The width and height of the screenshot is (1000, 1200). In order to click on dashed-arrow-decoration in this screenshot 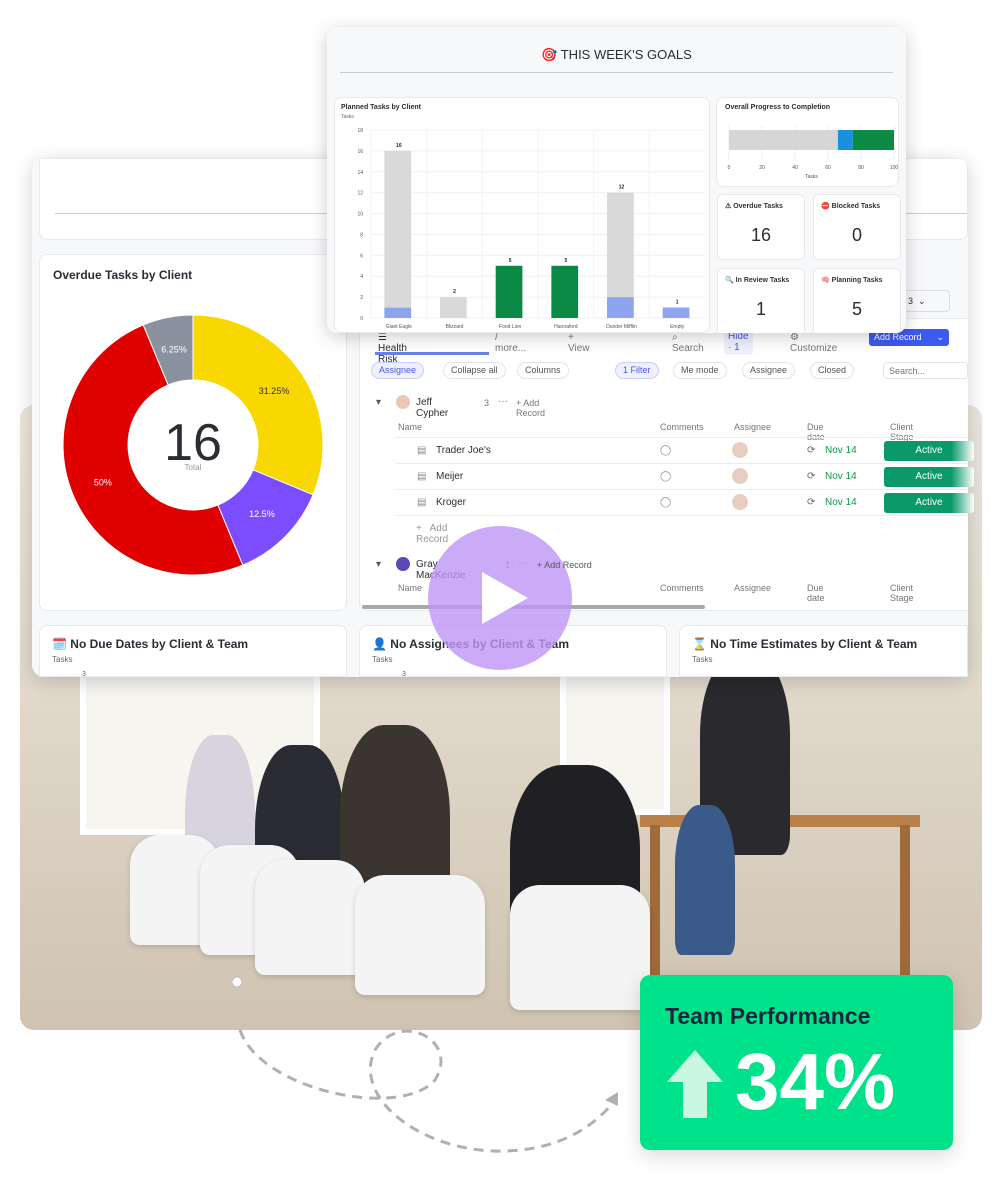, I will do `click(424, 1064)`.